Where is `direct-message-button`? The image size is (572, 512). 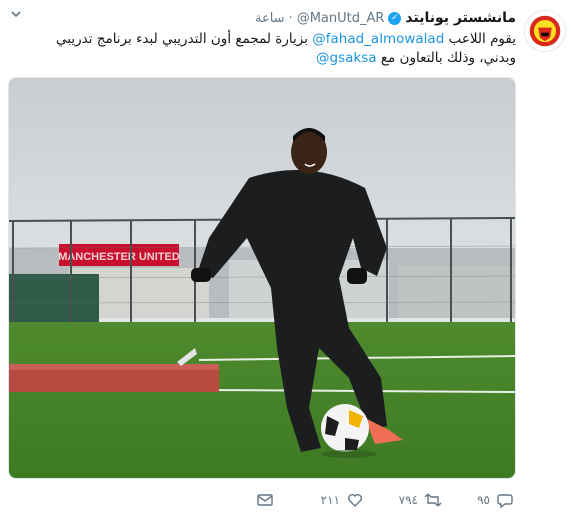
direct-message-button is located at coordinates (265, 500).